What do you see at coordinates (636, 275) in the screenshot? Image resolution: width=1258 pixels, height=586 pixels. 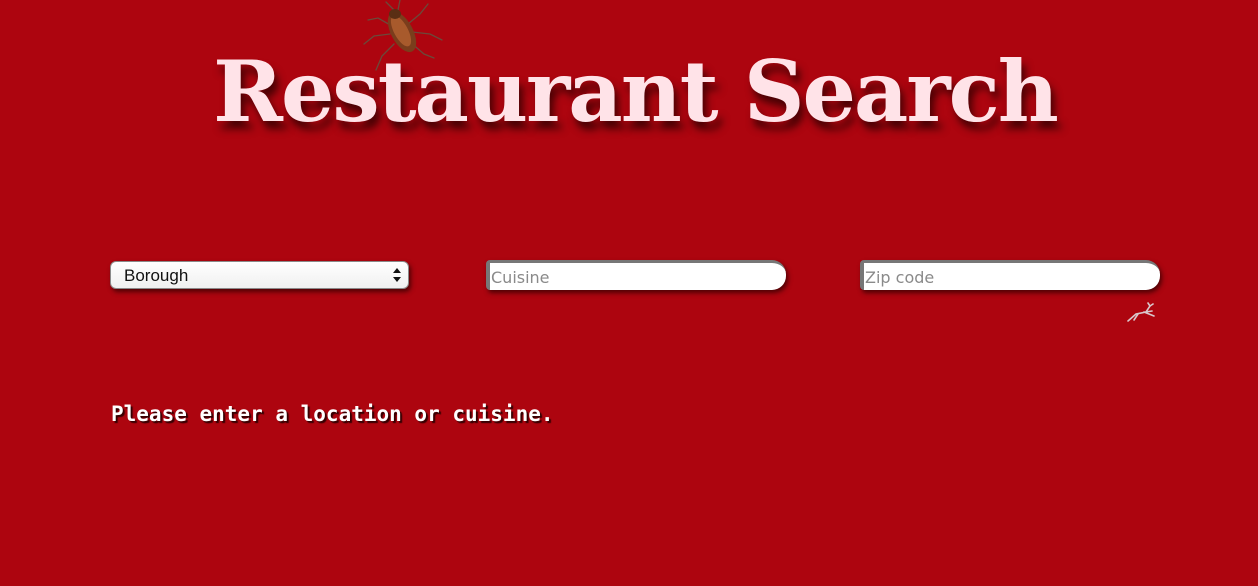 I see `cuisine-input` at bounding box center [636, 275].